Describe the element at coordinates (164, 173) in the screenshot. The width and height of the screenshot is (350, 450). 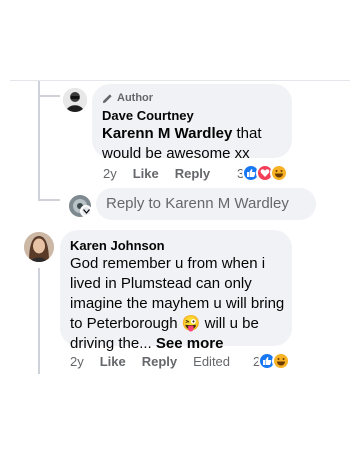
I see `comment-actions: 2y Like Reply` at that location.